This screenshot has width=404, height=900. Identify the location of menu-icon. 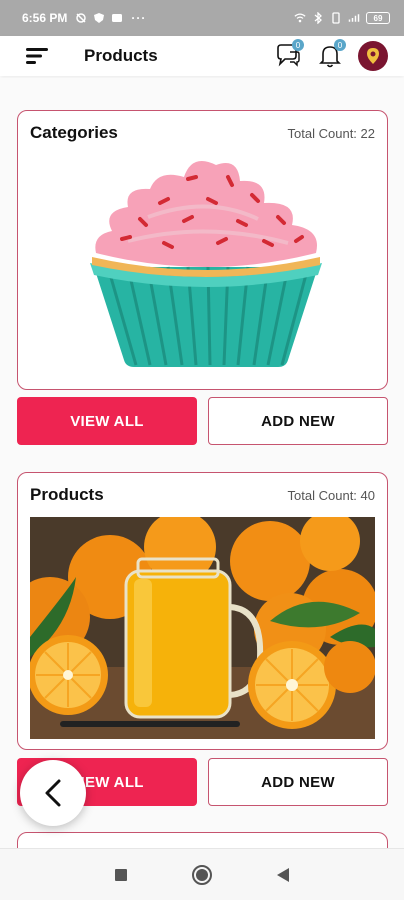
(38, 56).